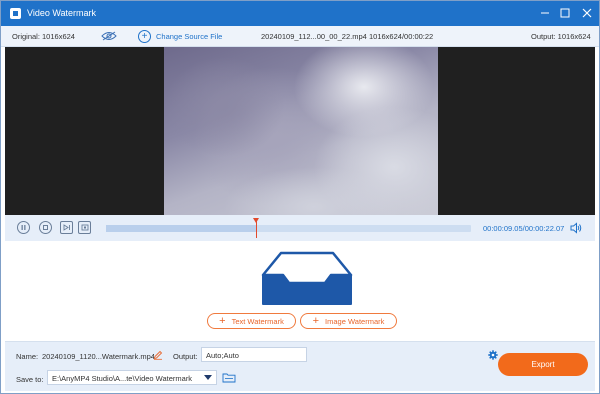 This screenshot has width=600, height=394. I want to click on window-title: Video Watermark, so click(62, 13).